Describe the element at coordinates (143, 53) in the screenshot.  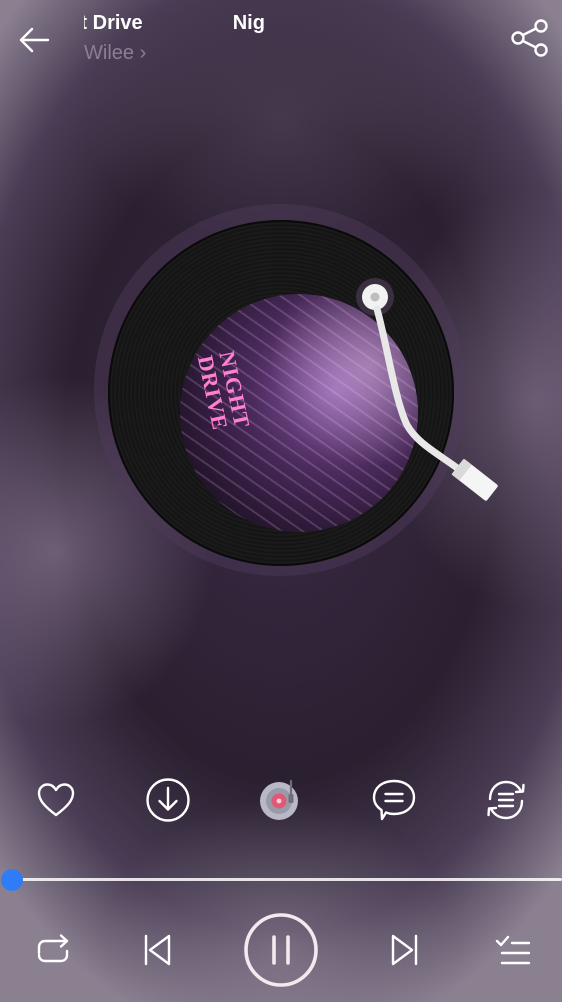
I see `chevron-right-icon: ›` at that location.